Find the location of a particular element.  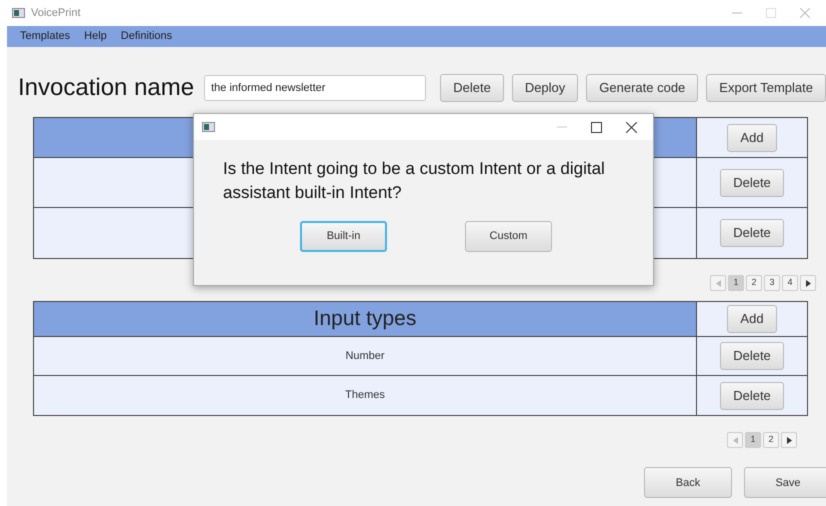

footer-button: Save is located at coordinates (785, 482).